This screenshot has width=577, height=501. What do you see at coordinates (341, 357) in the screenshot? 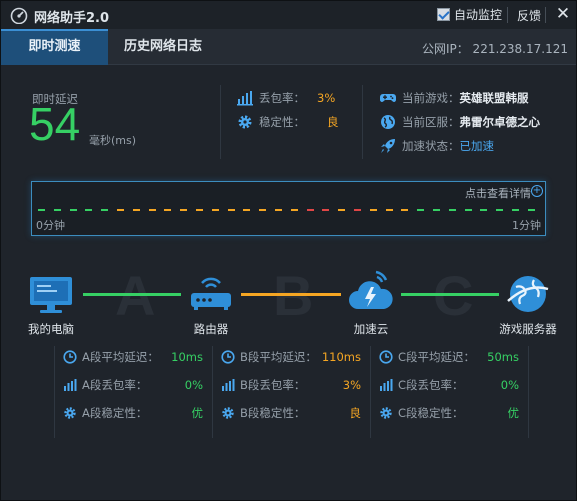
I see `segment-b-latency-value: 110ms` at bounding box center [341, 357].